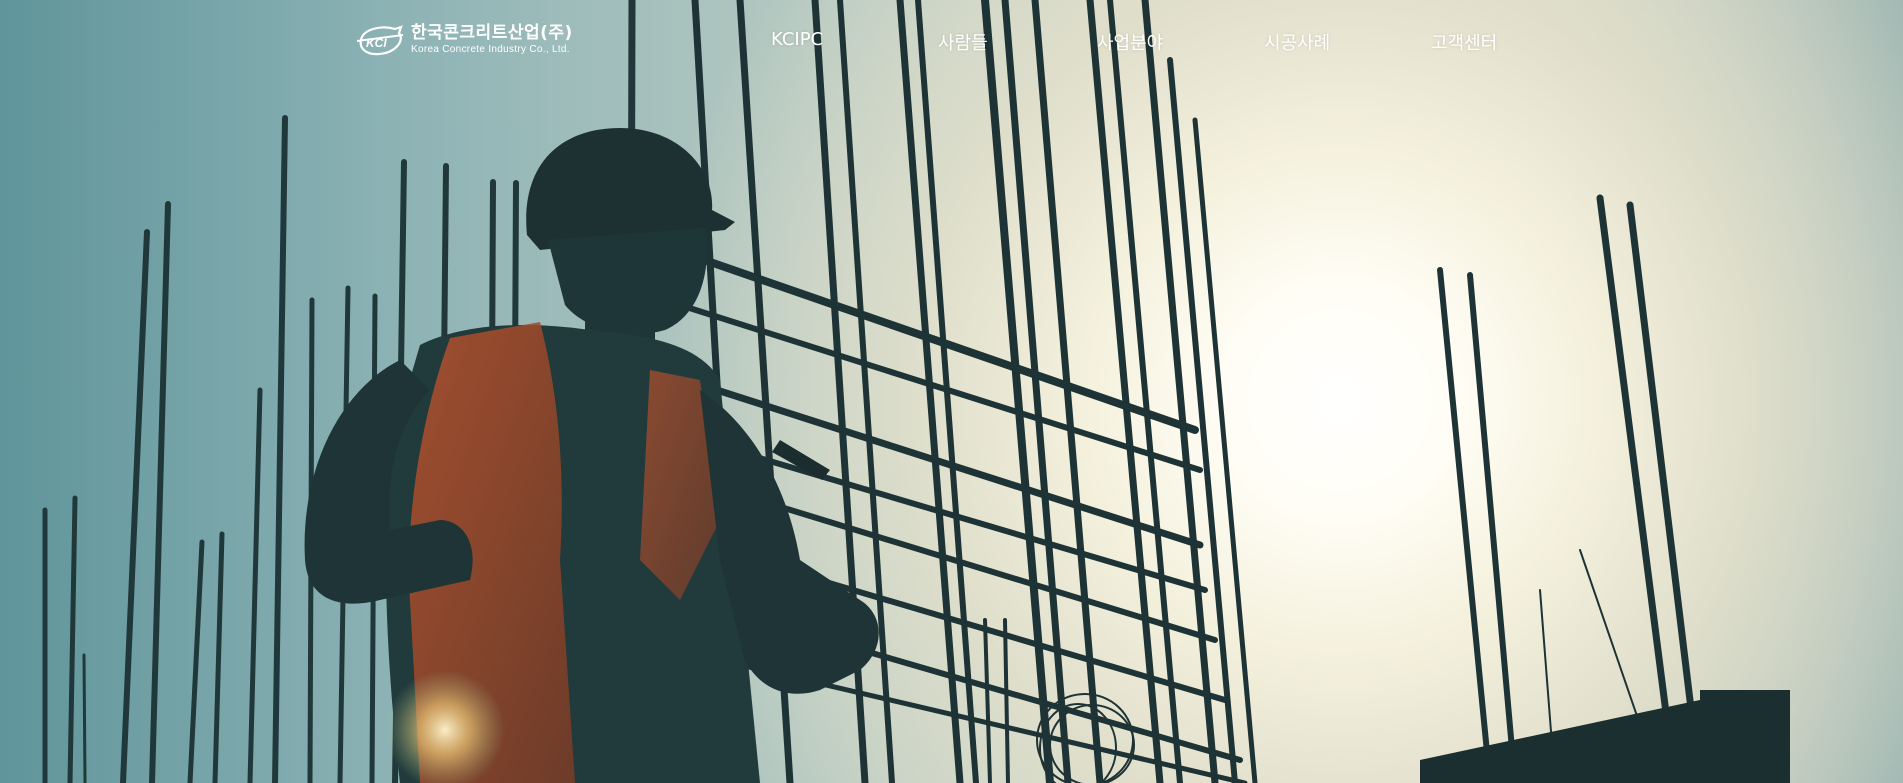  What do you see at coordinates (1570, 488) in the screenshot?
I see `rebar-field-right` at bounding box center [1570, 488].